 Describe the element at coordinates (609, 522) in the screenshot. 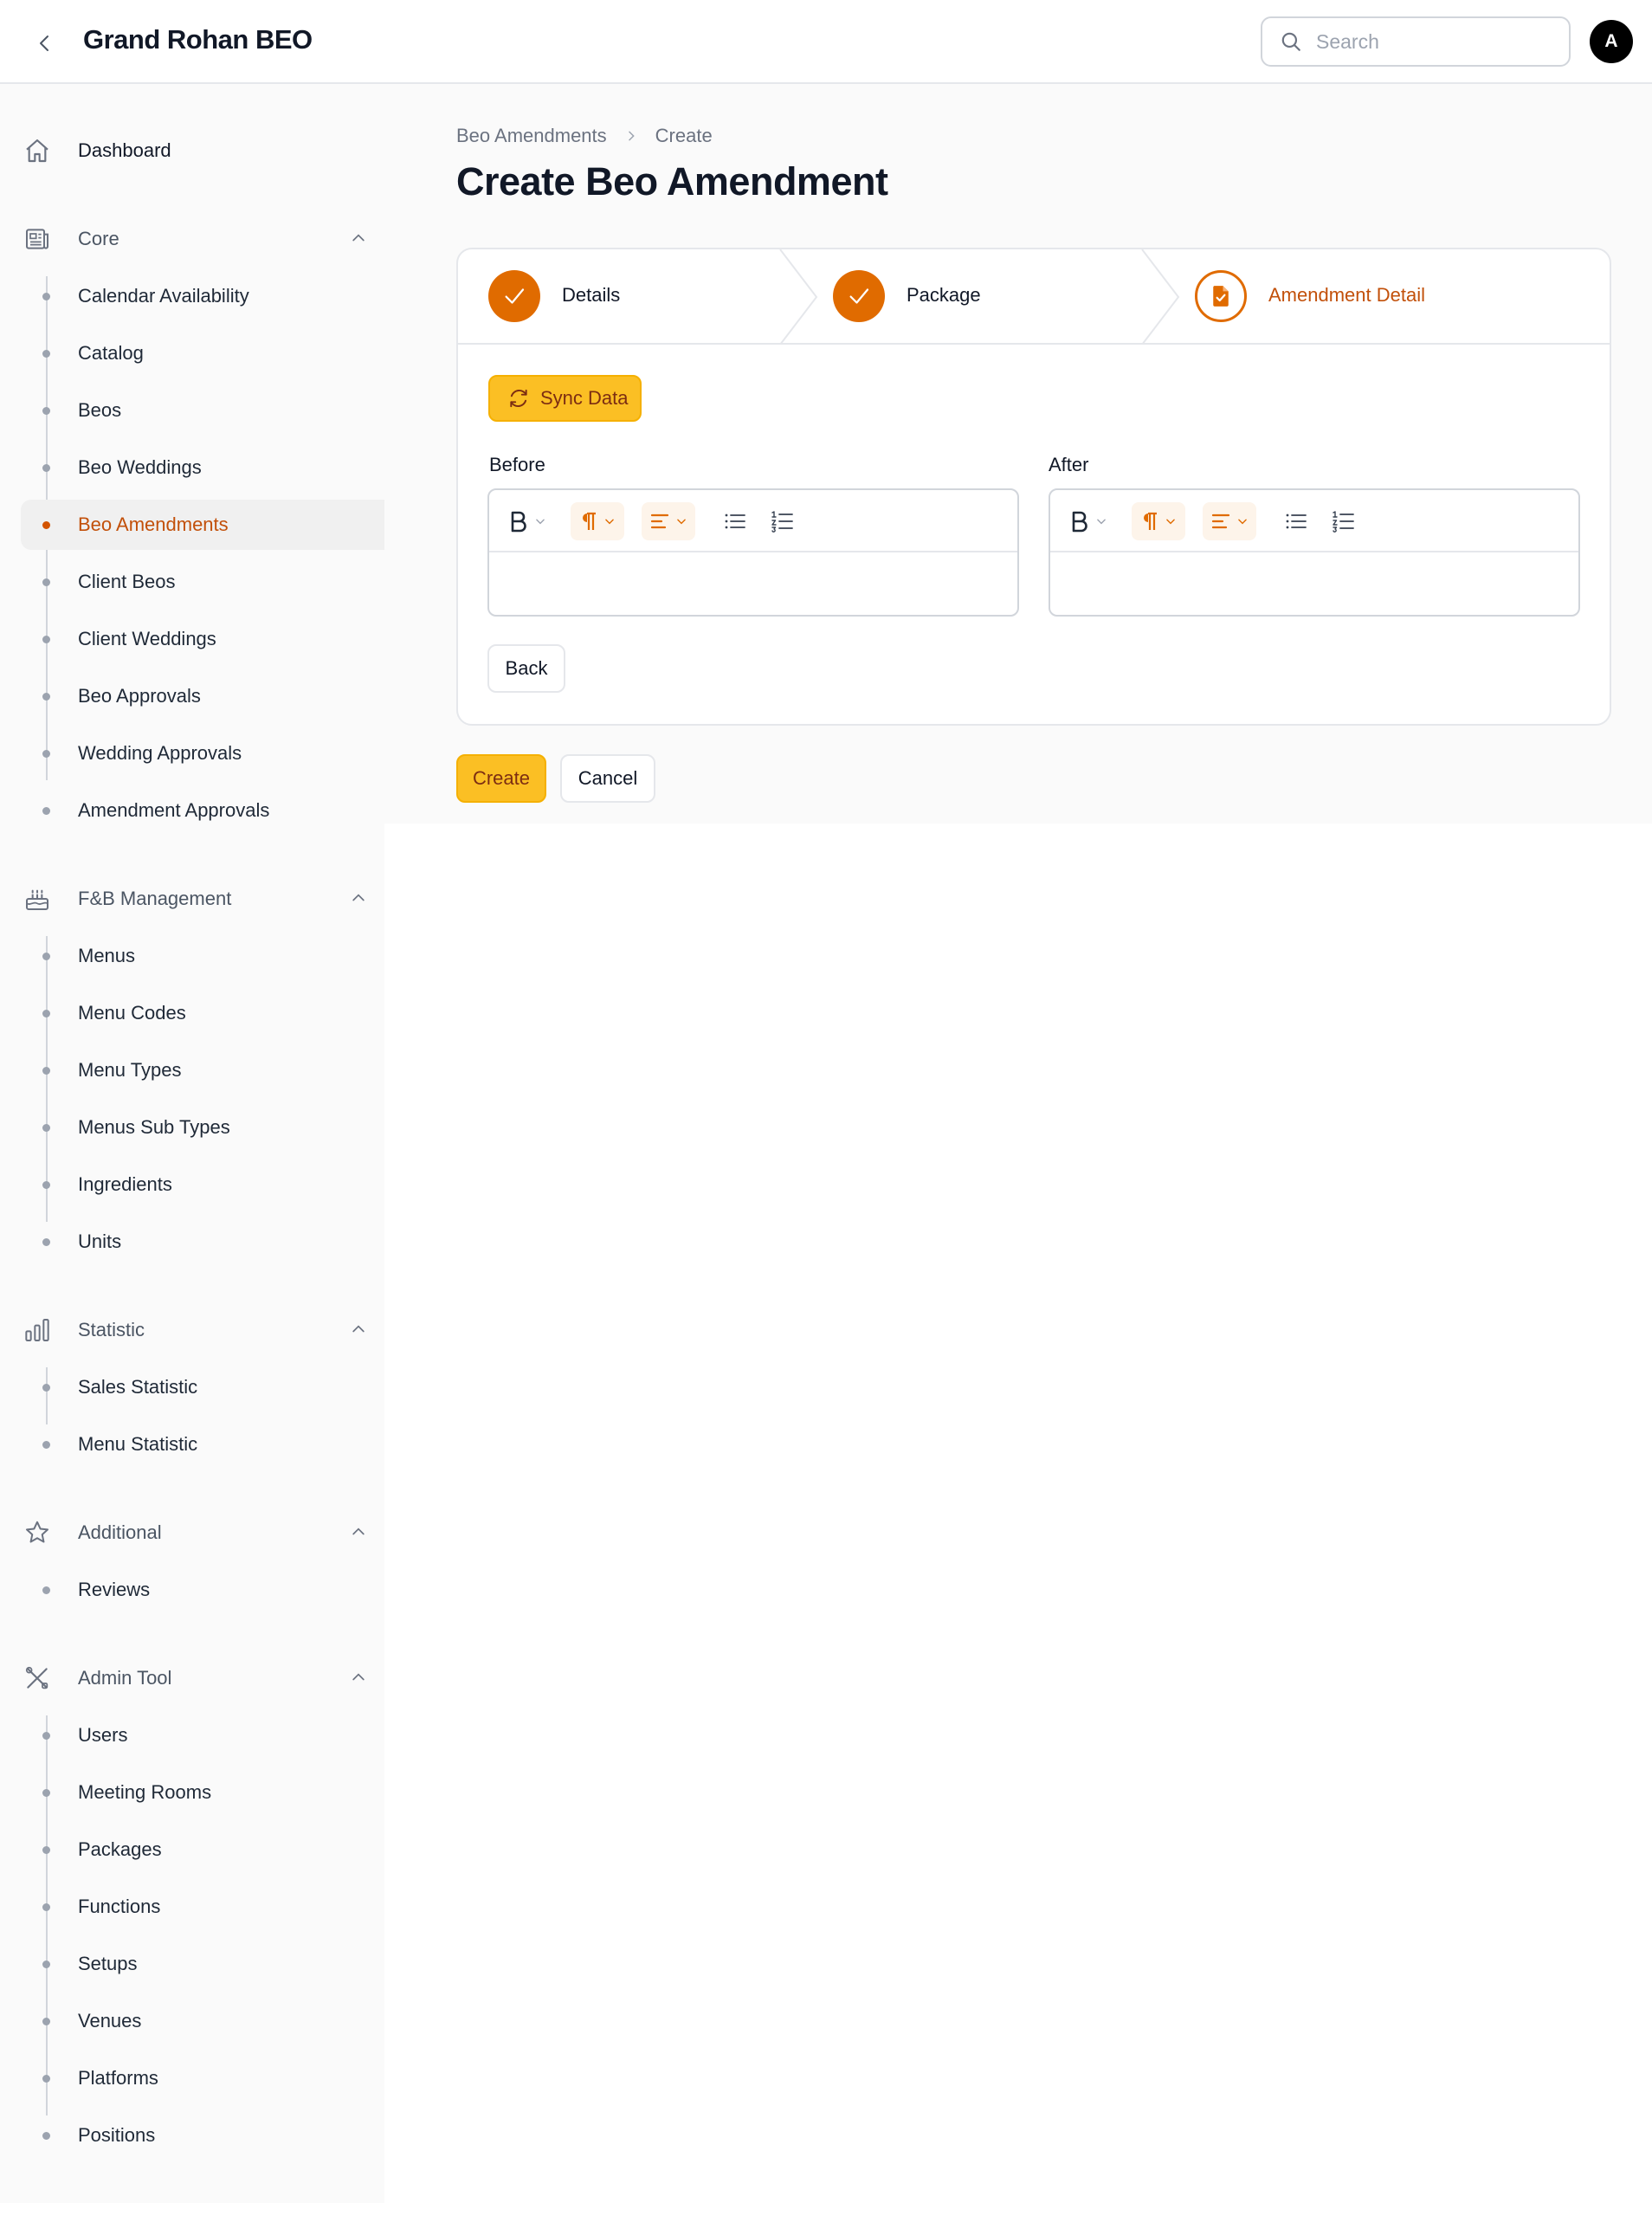

I see `chevron-down-icon` at that location.